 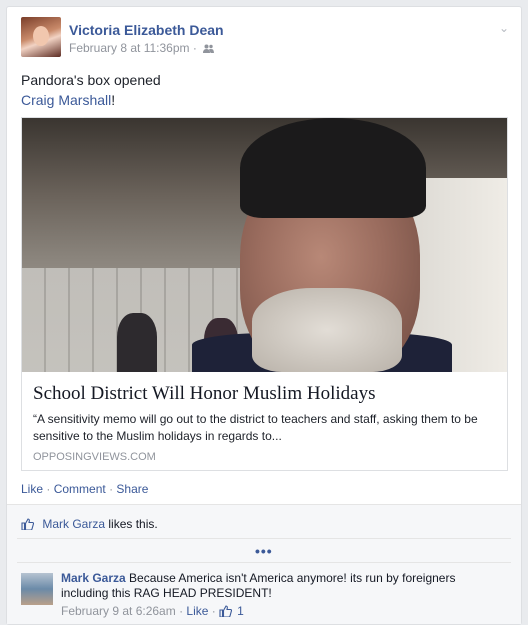 I want to click on post-text: Pandora's box opened Craig Marshall!, so click(x=91, y=90).